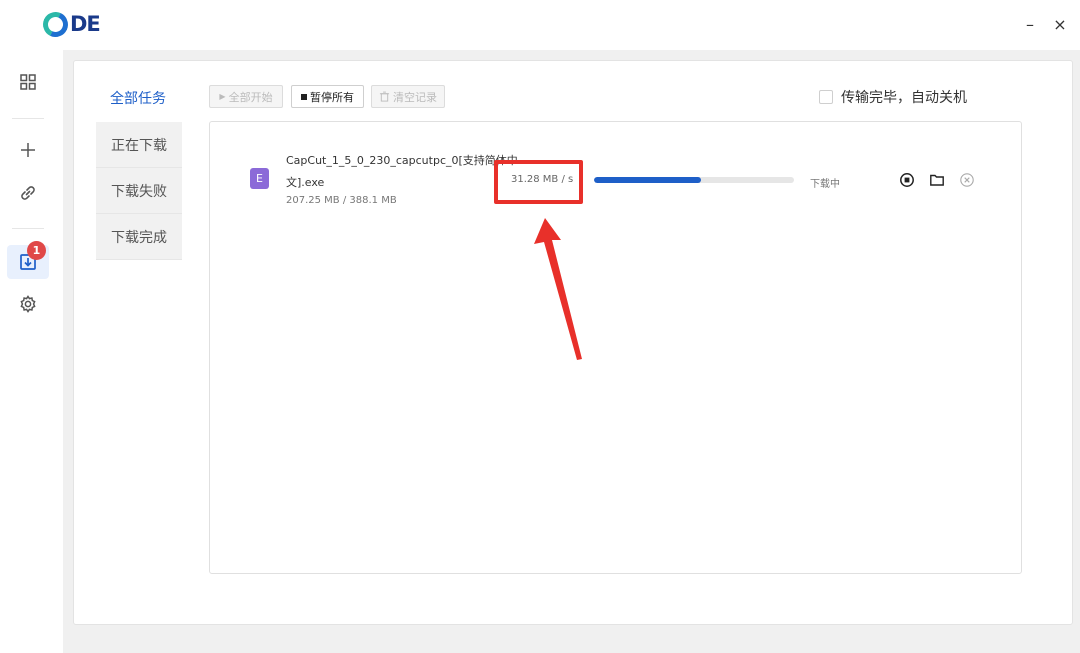  I want to click on notification-badge: 1, so click(36, 250).